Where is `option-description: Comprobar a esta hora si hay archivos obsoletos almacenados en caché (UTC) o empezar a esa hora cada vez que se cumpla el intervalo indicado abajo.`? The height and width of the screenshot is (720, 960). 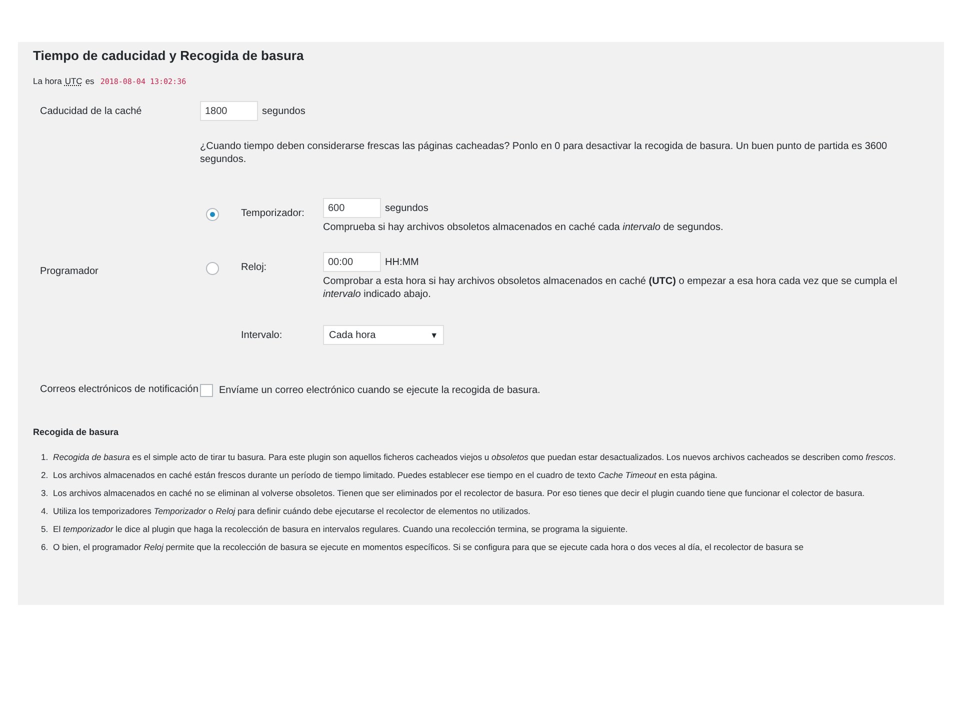 option-description: Comprobar a esta hora si hay archivos obsoletos almacenados en caché (UTC) o empezar a esa hora cada vez que se cumpla el intervalo indicado abajo. is located at coordinates (610, 288).